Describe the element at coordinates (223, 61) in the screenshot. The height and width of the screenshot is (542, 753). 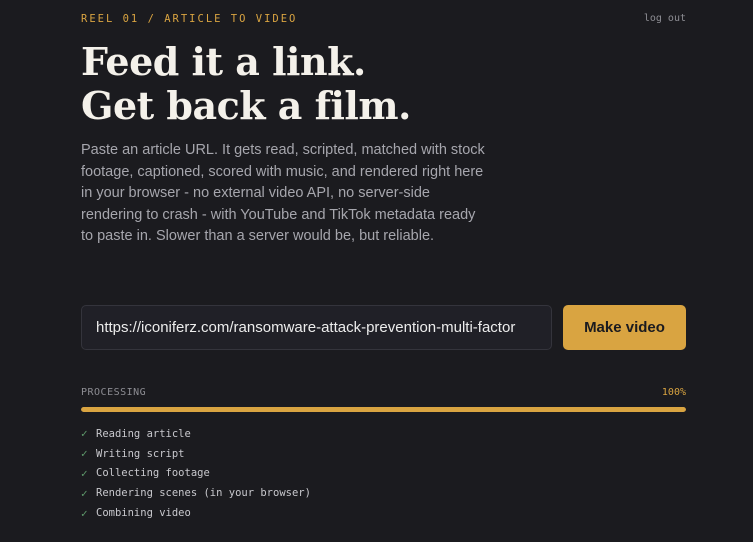
I see `title-line-1: Feed it a link.` at that location.